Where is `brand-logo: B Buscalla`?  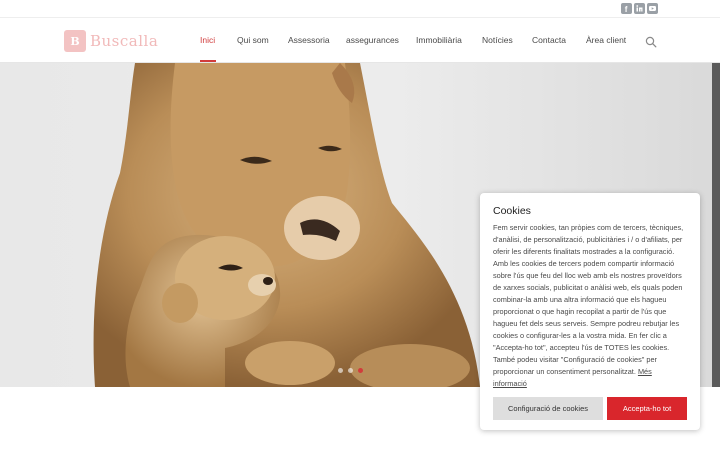 brand-logo: B Buscalla is located at coordinates (111, 41).